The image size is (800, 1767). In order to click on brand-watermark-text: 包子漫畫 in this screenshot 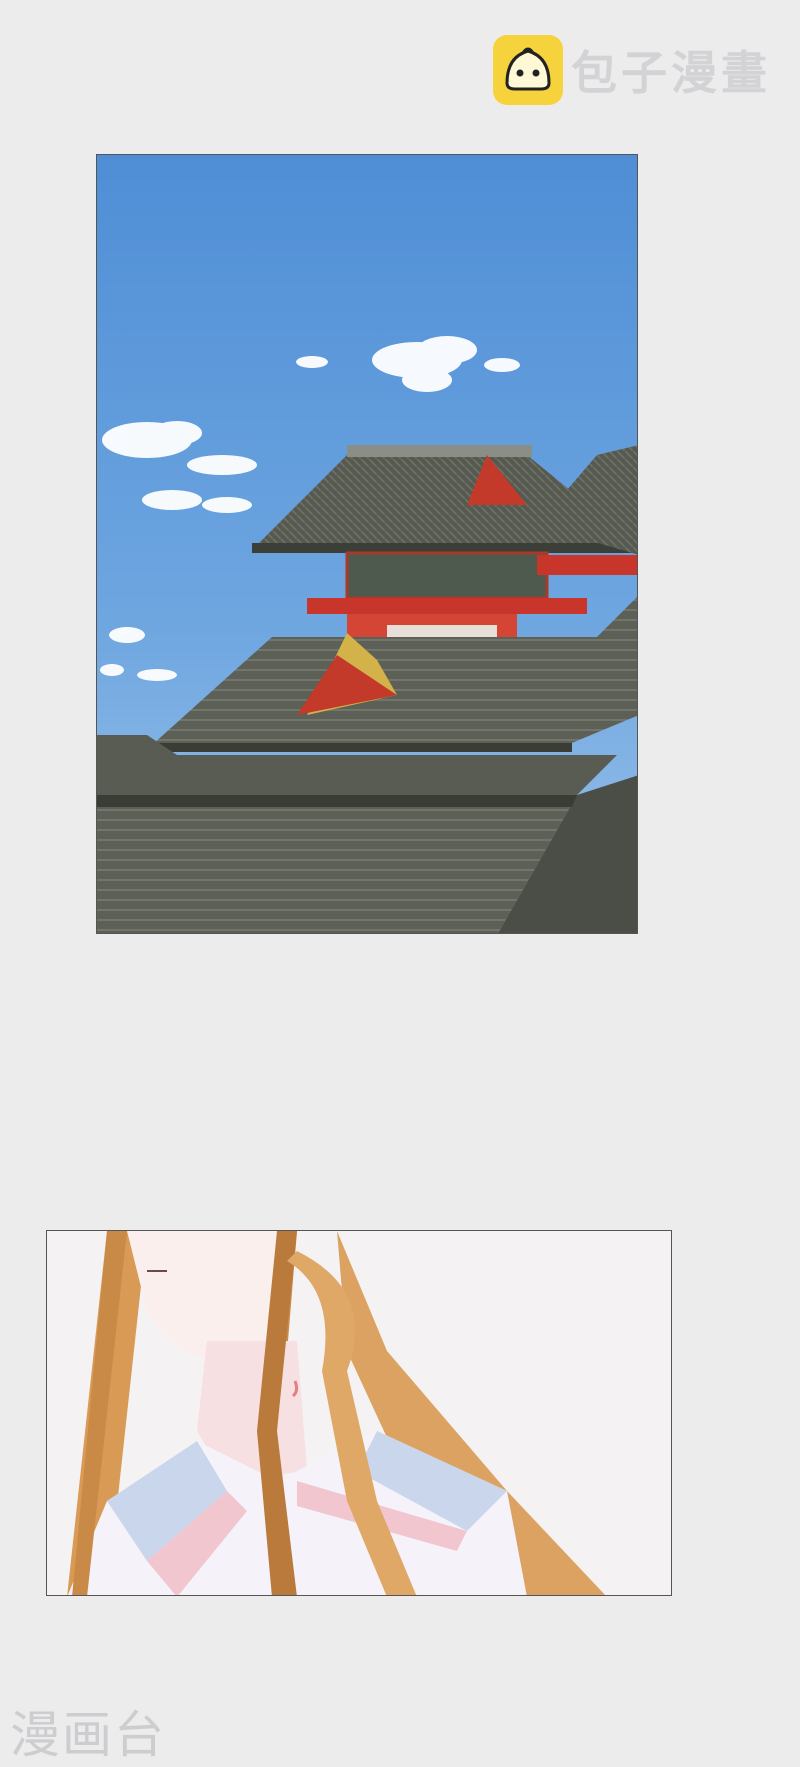, I will do `click(671, 73)`.